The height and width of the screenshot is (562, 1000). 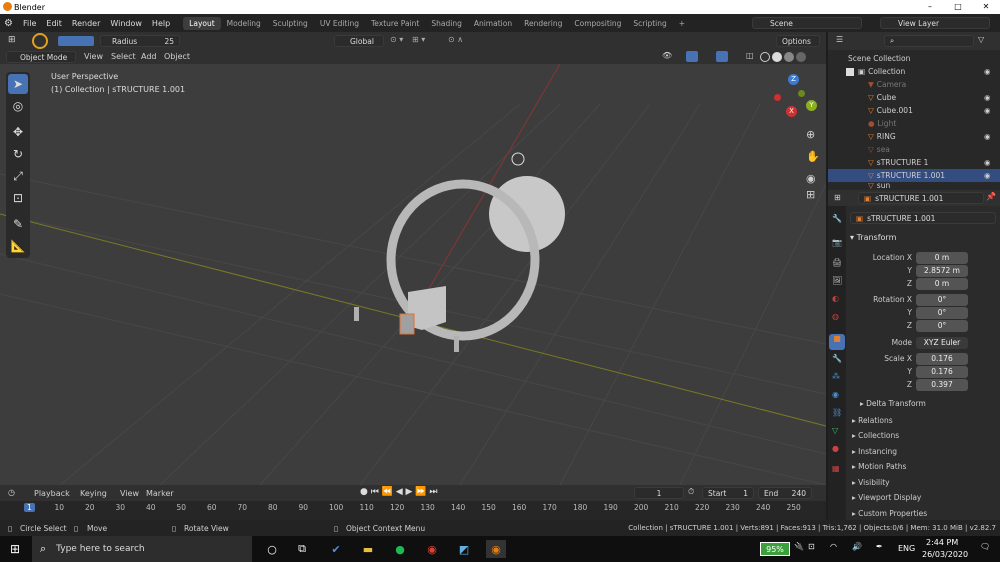 What do you see at coordinates (835, 430) in the screenshot?
I see `data-tab-icon: ▽` at bounding box center [835, 430].